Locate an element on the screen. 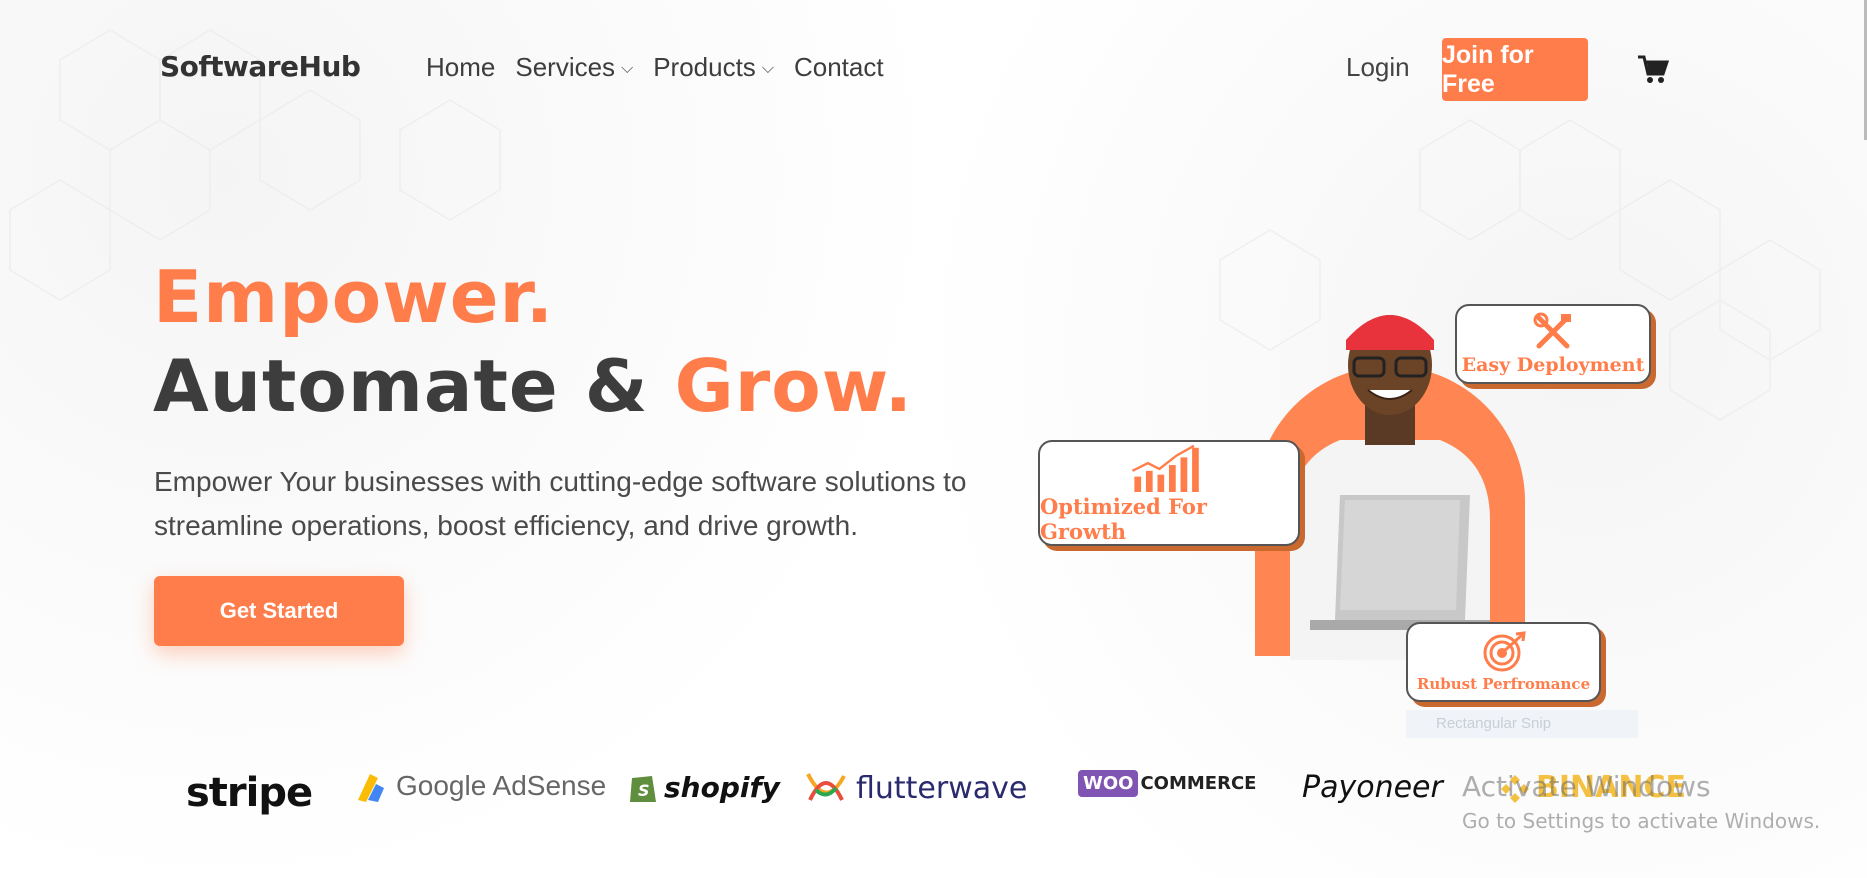  feature-card-label: Easy Deployment is located at coordinates (1553, 365).